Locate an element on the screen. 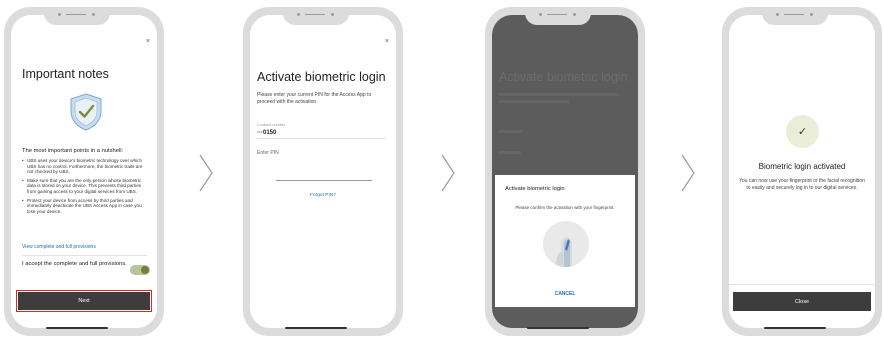 The height and width of the screenshot is (339, 884). dimmed-page-title: Activate biometric login is located at coordinates (563, 77).